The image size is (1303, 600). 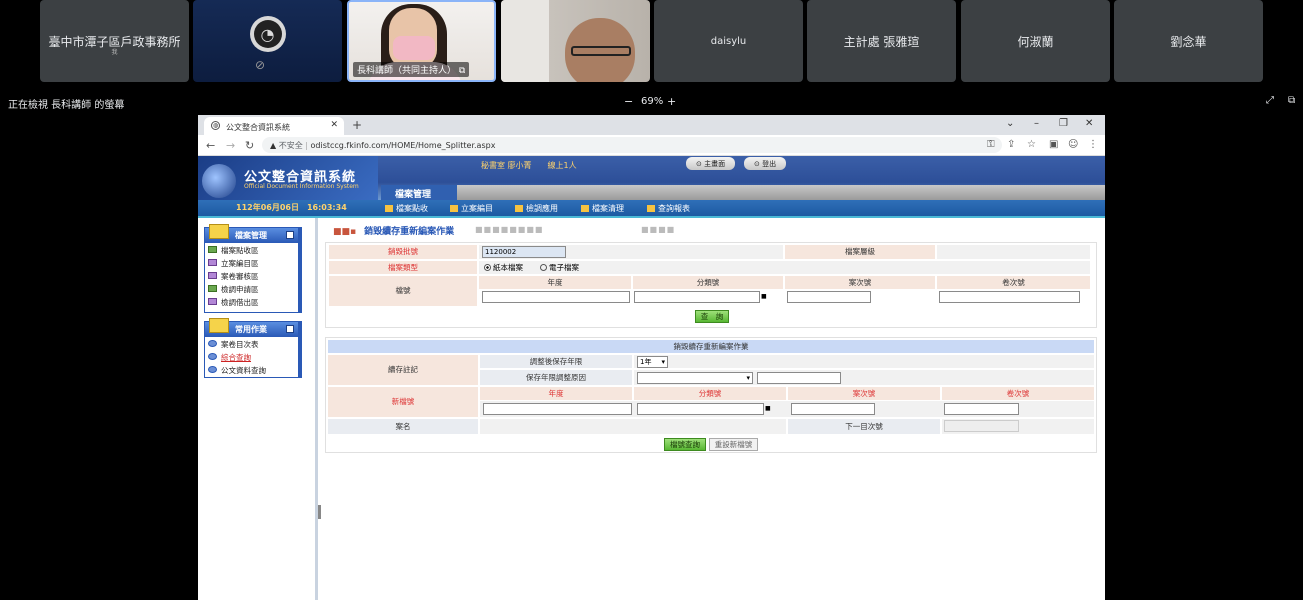 I want to click on new-vol-input, so click(x=981, y=409).